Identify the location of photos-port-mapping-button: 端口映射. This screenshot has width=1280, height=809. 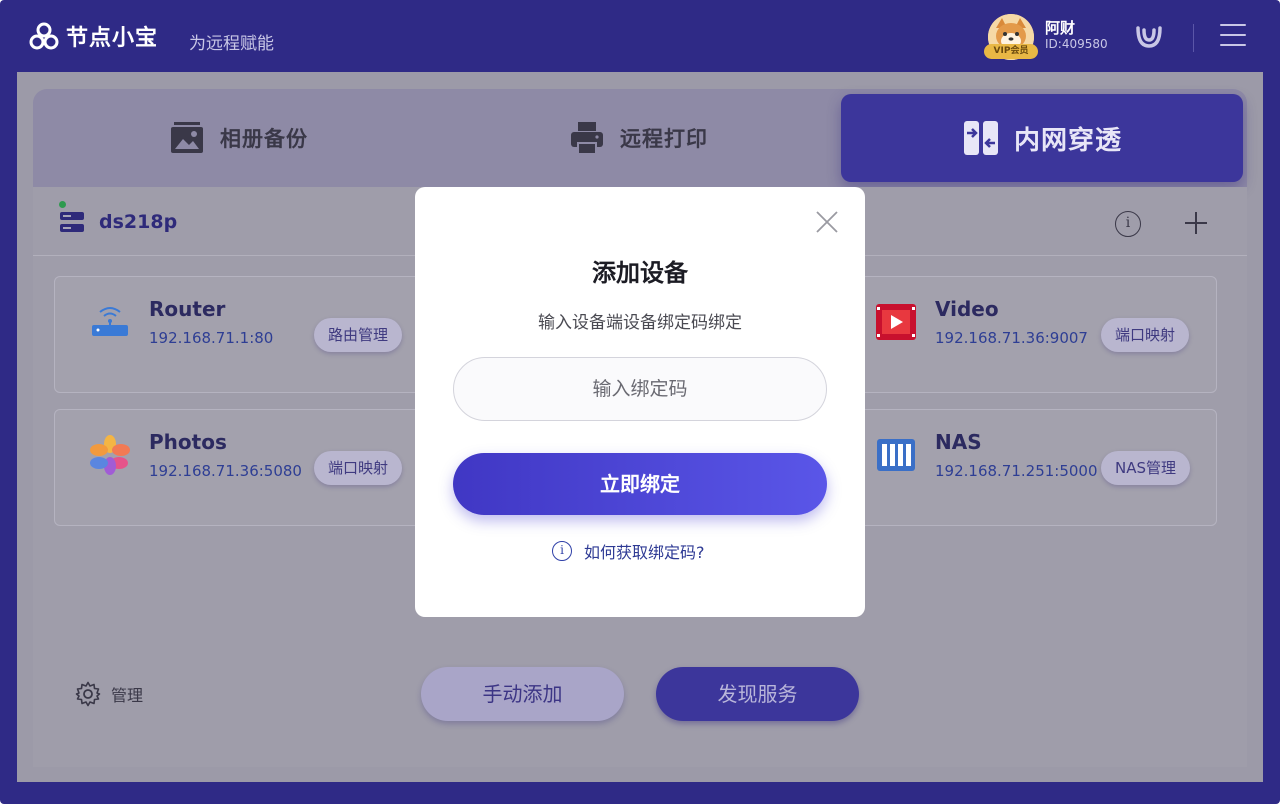
(358, 468).